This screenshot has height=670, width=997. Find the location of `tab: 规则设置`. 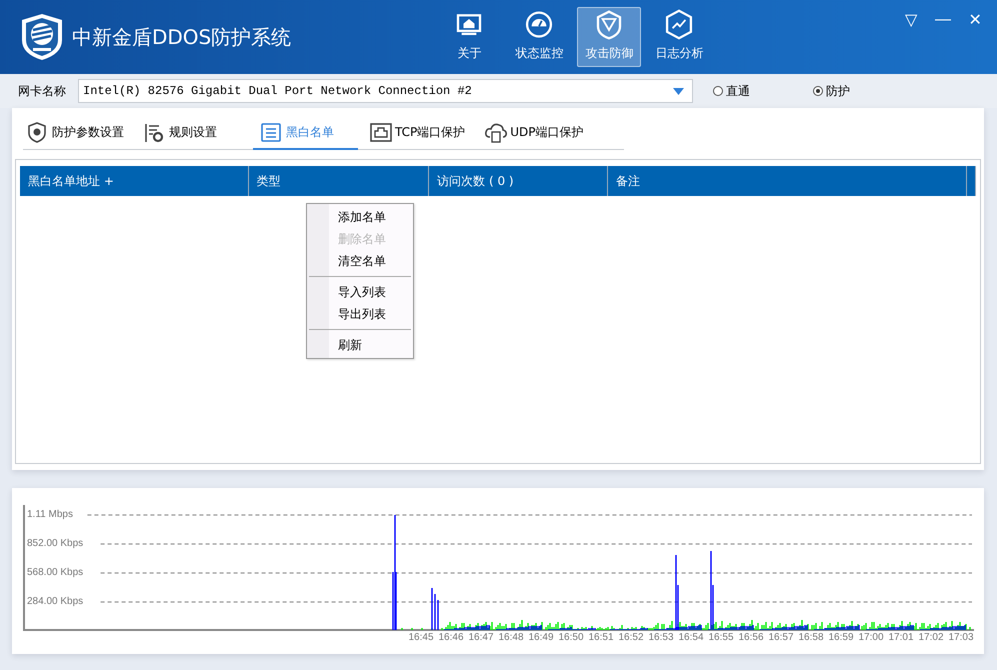

tab: 规则设置 is located at coordinates (182, 133).